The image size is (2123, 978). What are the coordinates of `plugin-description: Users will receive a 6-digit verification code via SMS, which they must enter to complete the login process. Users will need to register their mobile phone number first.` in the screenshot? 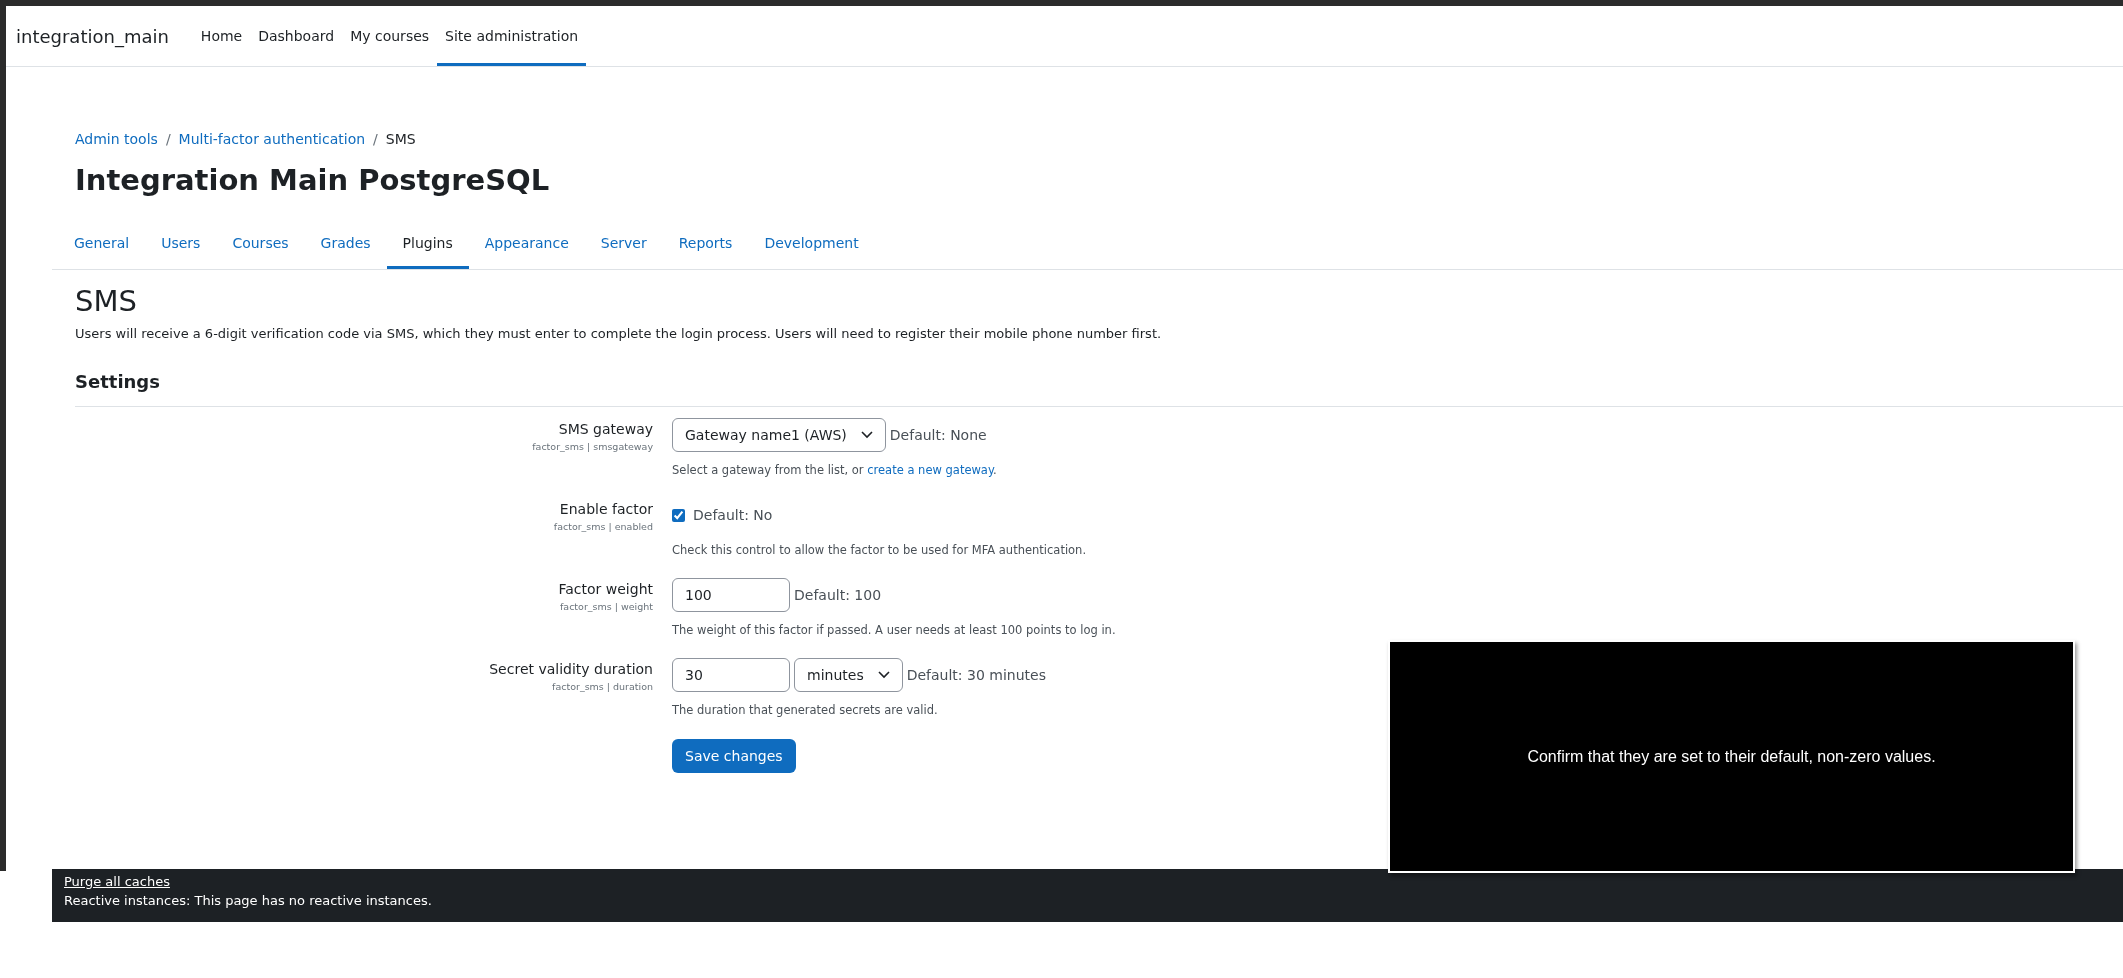 It's located at (619, 333).